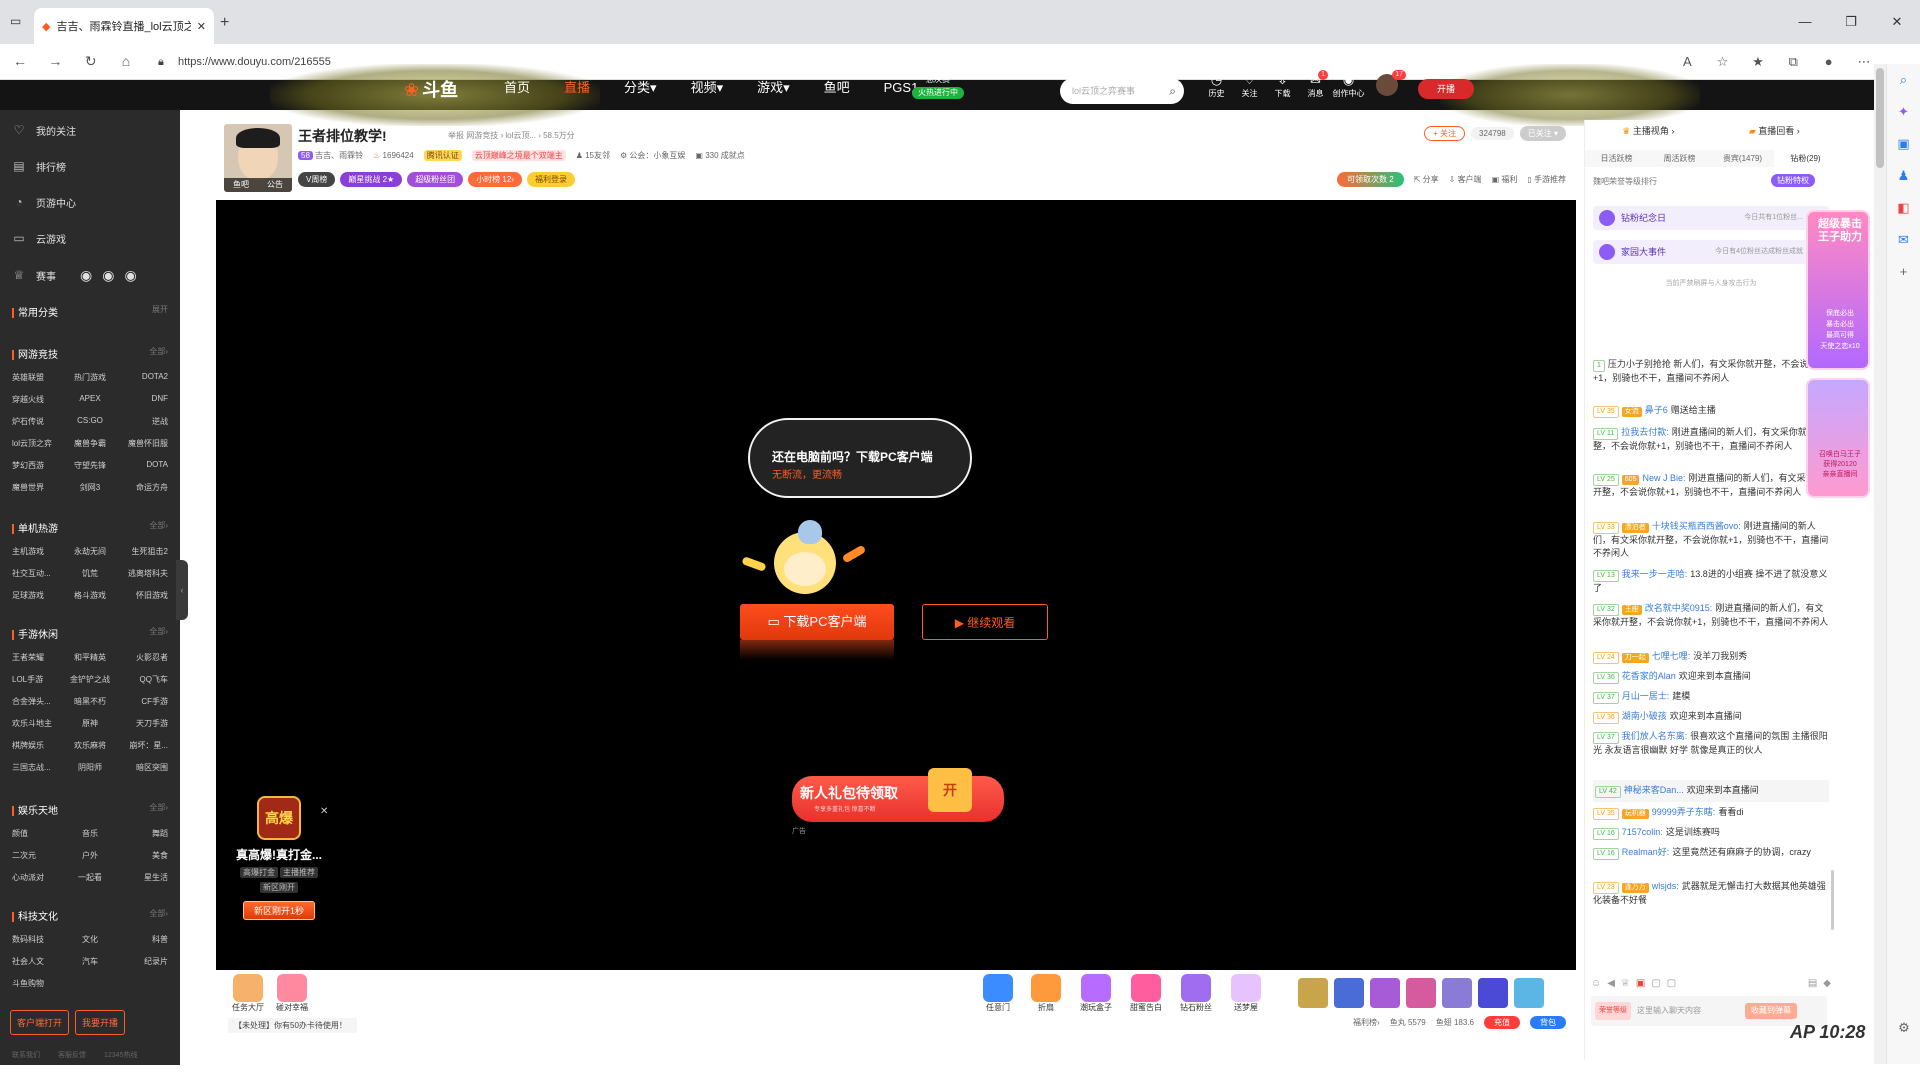 The width and height of the screenshot is (1920, 1080). Describe the element at coordinates (248, 993) in the screenshot. I see `task-hall-button: 任务大厅` at that location.